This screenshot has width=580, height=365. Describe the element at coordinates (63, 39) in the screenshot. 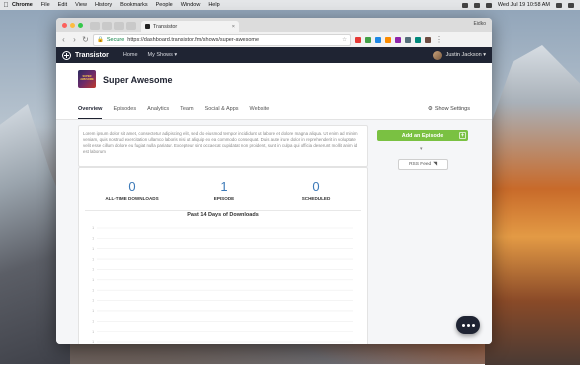

I see `back-icon: ‹` at that location.